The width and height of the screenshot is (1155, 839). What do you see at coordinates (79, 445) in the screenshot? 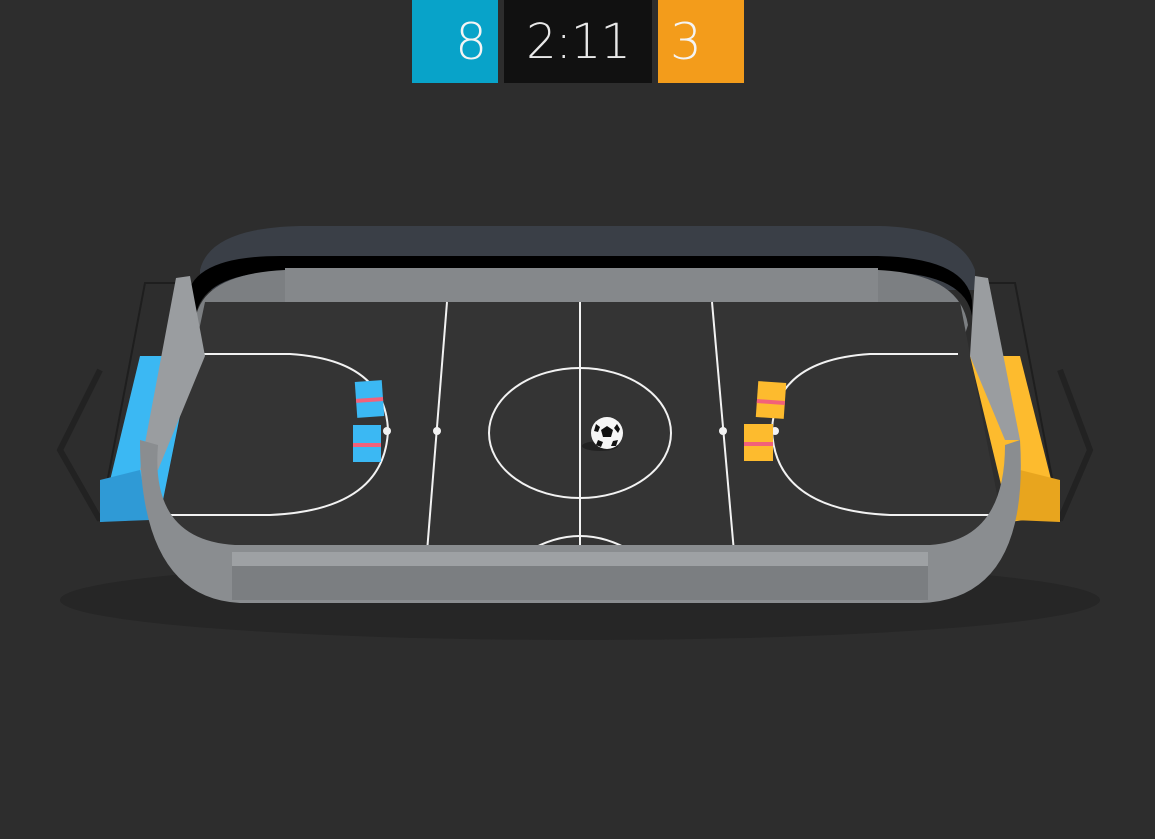
I see `blue-goal-frame-shadow` at bounding box center [79, 445].